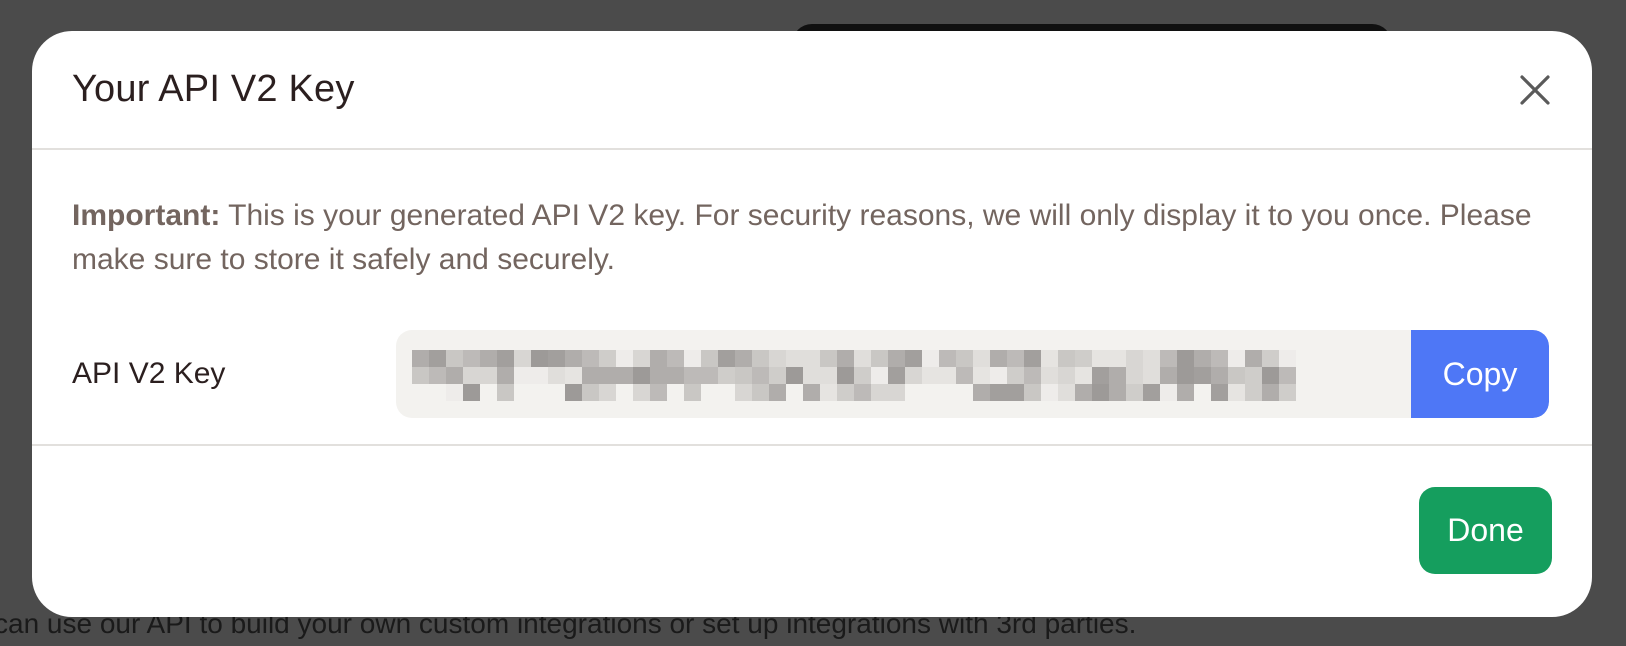 Image resolution: width=1626 pixels, height=646 pixels. What do you see at coordinates (1480, 374) in the screenshot?
I see `copy-button: Copy` at bounding box center [1480, 374].